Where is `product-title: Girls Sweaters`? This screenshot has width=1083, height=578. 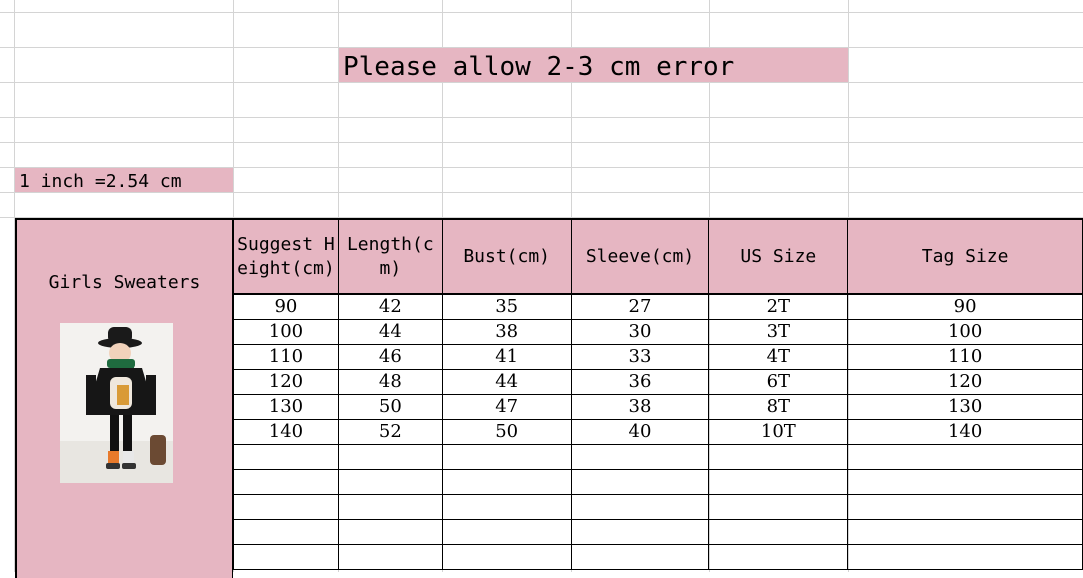
product-title: Girls Sweaters is located at coordinates (124, 282).